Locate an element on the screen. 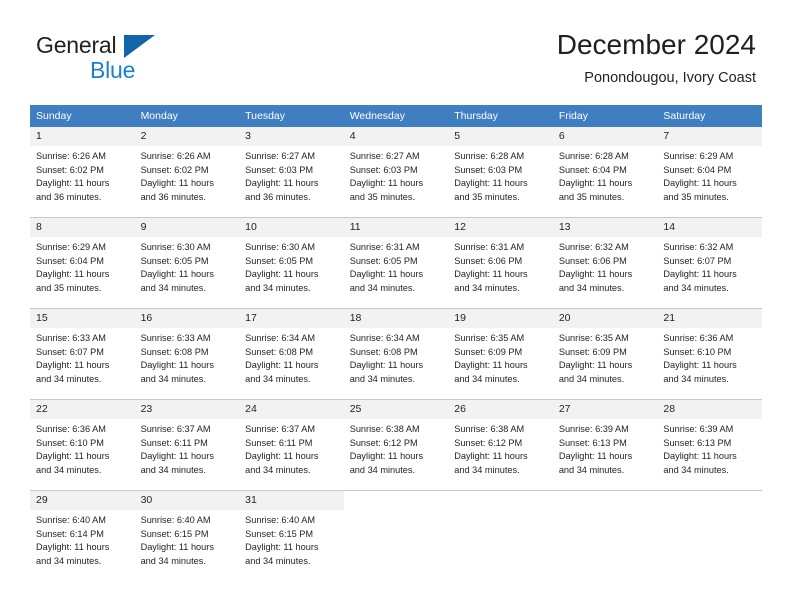 The width and height of the screenshot is (792, 612). sunrise-text: Sunrise: 6:32 AM is located at coordinates (593, 247).